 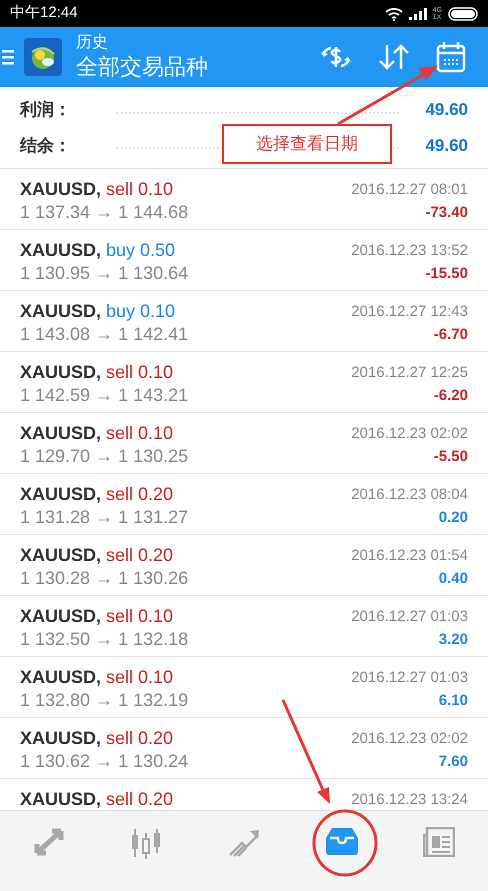 I want to click on price-range: 1 137.34 → 1 144.68, so click(x=104, y=212).